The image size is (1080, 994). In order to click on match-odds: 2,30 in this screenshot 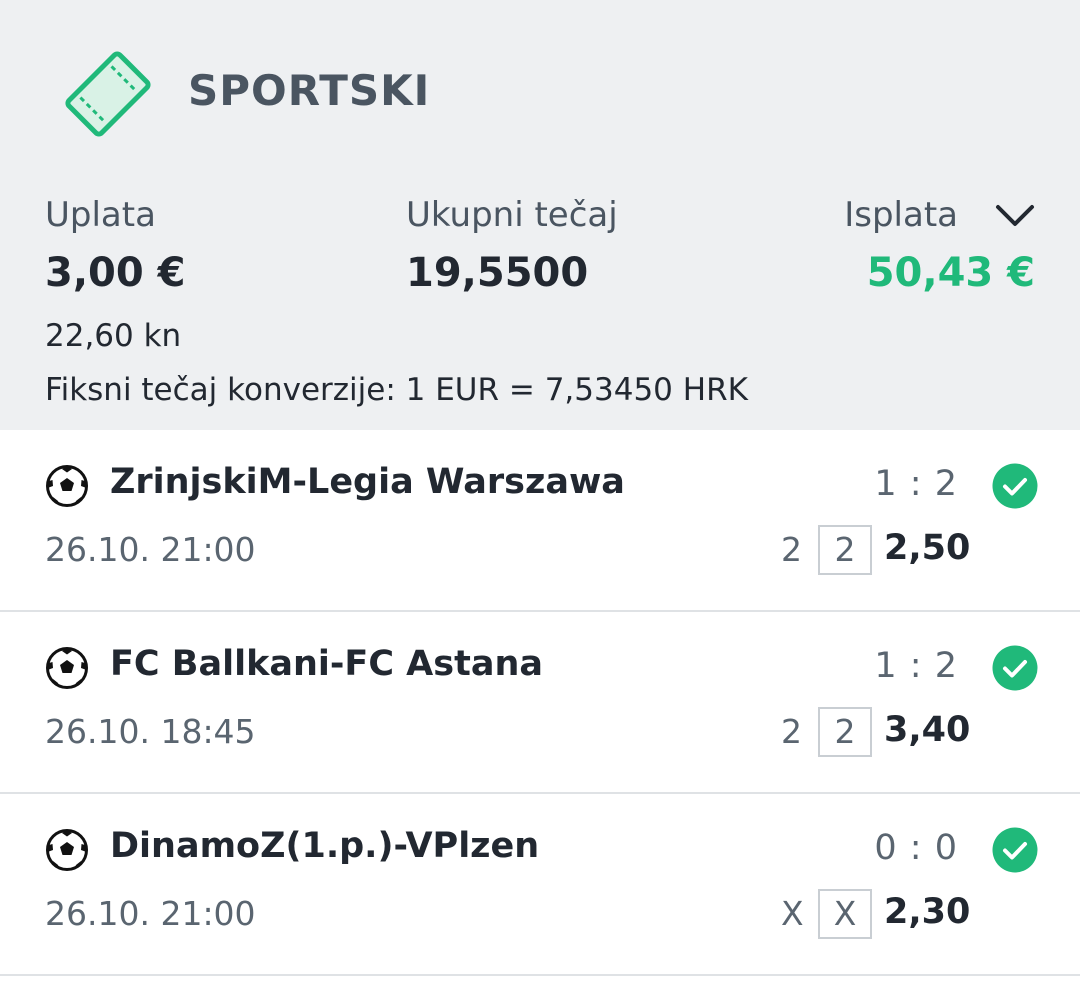, I will do `click(927, 912)`.